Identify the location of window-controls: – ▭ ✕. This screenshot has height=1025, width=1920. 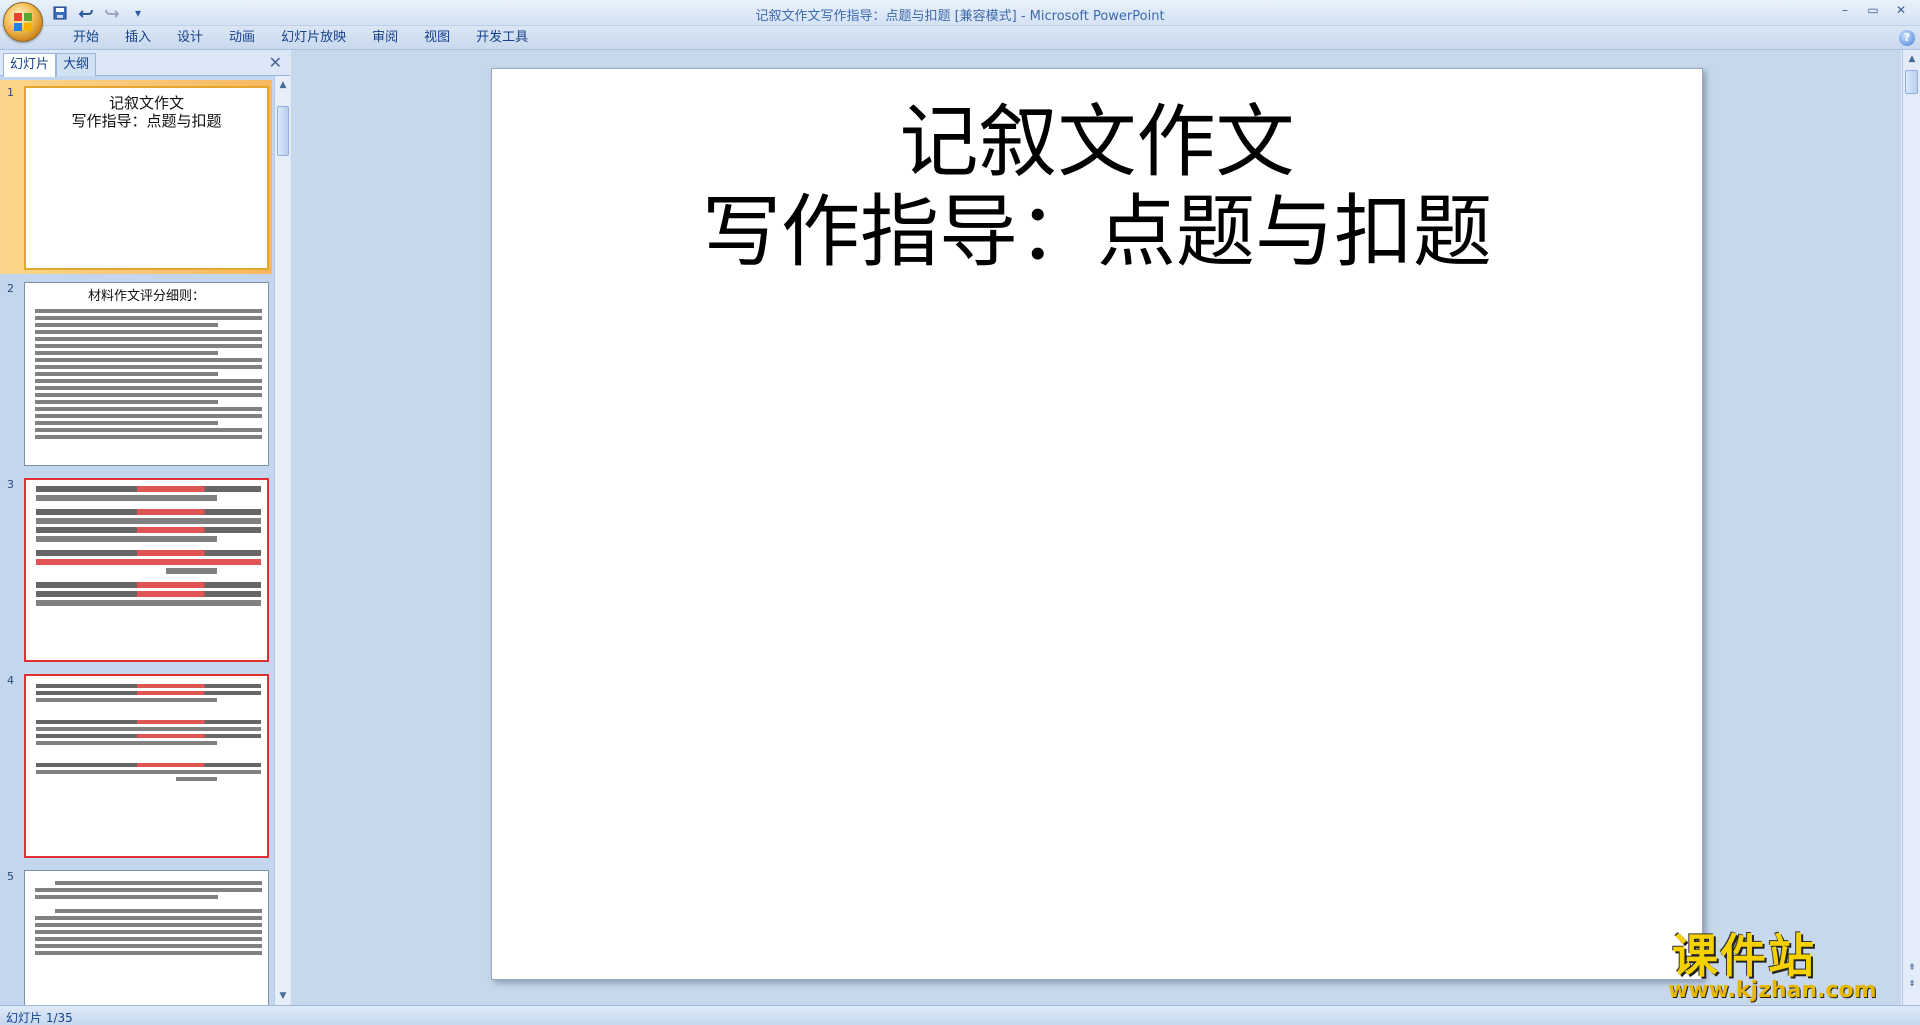
(1873, 11).